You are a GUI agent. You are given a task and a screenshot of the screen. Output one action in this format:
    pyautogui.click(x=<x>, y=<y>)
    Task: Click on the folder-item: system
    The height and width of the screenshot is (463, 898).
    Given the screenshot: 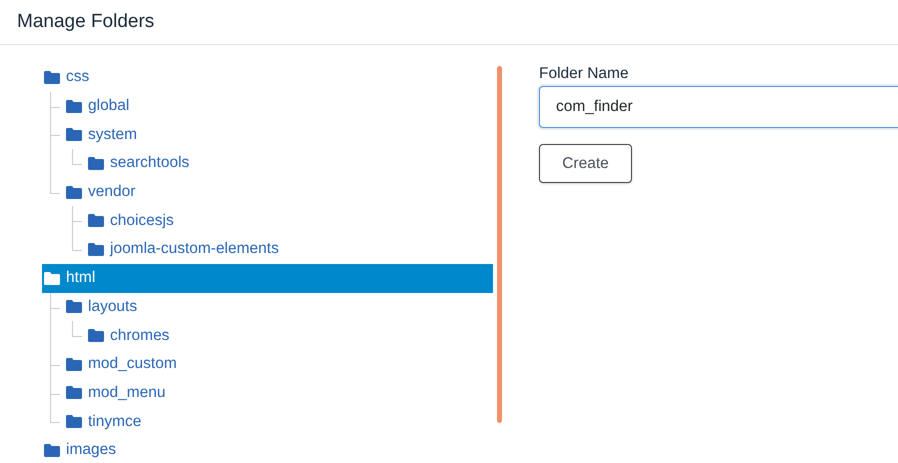 What is the action you would take?
    pyautogui.click(x=278, y=135)
    